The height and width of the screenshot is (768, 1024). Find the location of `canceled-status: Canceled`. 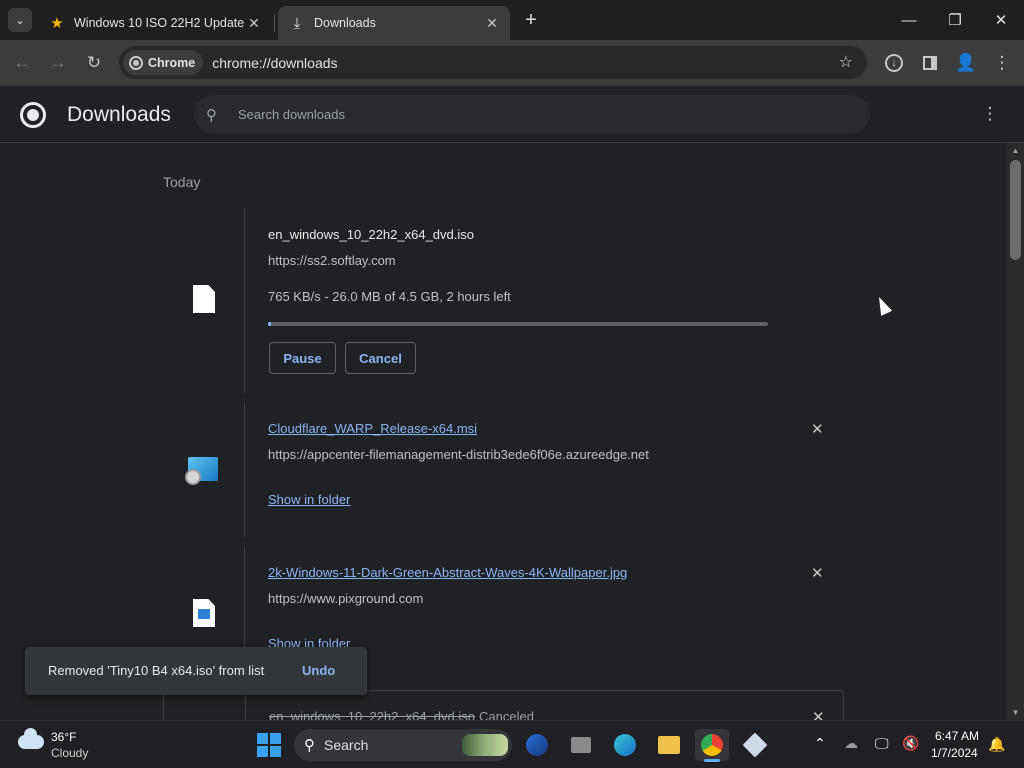

canceled-status: Canceled is located at coordinates (506, 714).